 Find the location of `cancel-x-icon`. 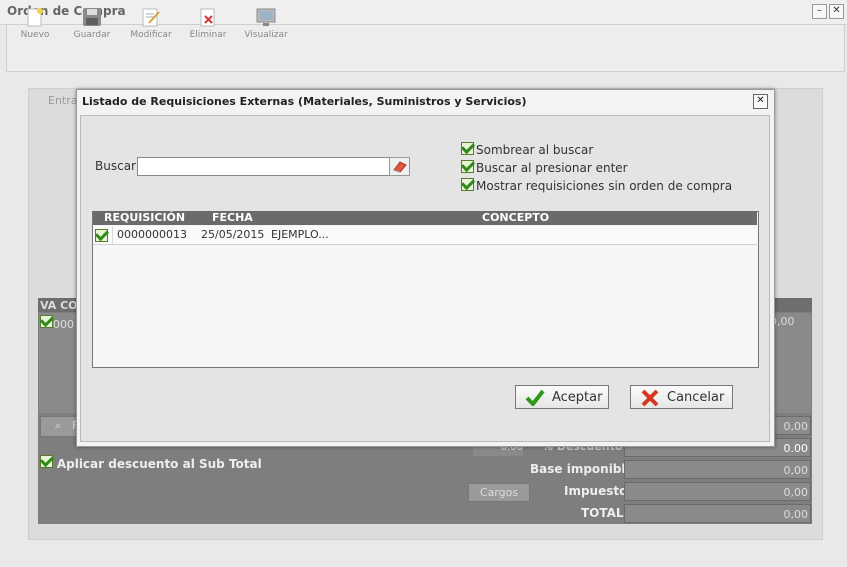

cancel-x-icon is located at coordinates (650, 398).